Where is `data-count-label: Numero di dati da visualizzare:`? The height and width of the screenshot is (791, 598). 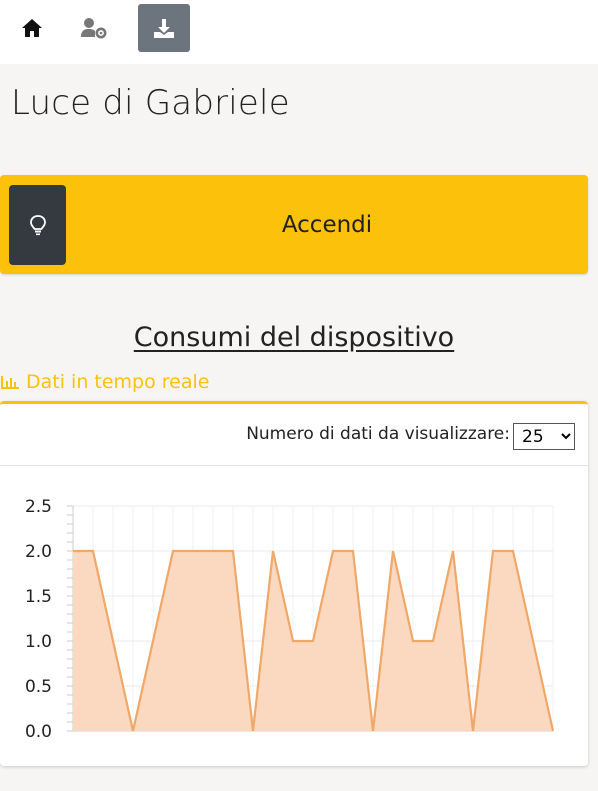 data-count-label: Numero di dati da visualizzare: is located at coordinates (378, 434).